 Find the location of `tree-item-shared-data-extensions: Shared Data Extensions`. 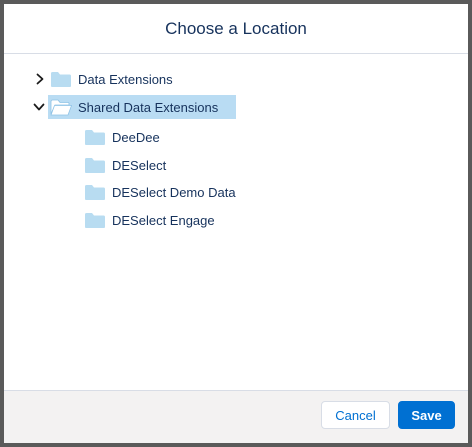

tree-item-shared-data-extensions: Shared Data Extensions is located at coordinates (134, 107).